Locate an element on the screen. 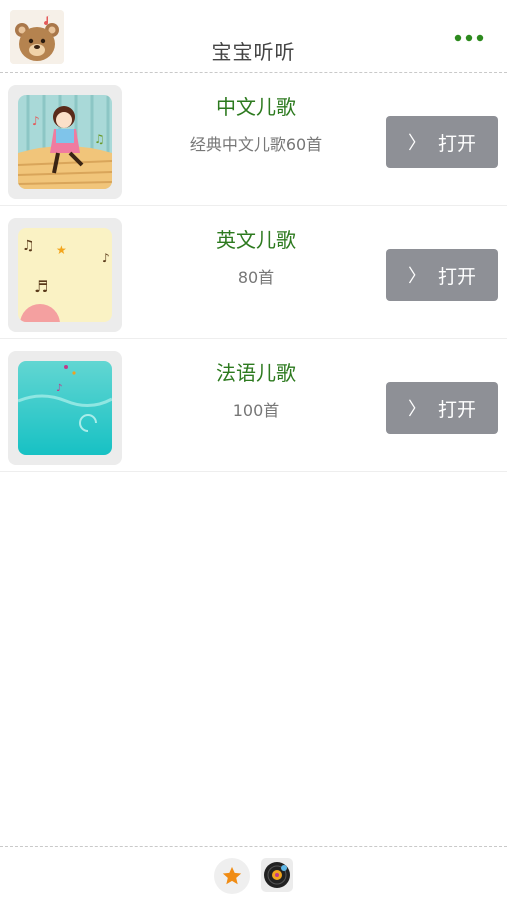 This screenshot has width=507, height=900. song-count: 经典中文儿歌60首 is located at coordinates (256, 144).